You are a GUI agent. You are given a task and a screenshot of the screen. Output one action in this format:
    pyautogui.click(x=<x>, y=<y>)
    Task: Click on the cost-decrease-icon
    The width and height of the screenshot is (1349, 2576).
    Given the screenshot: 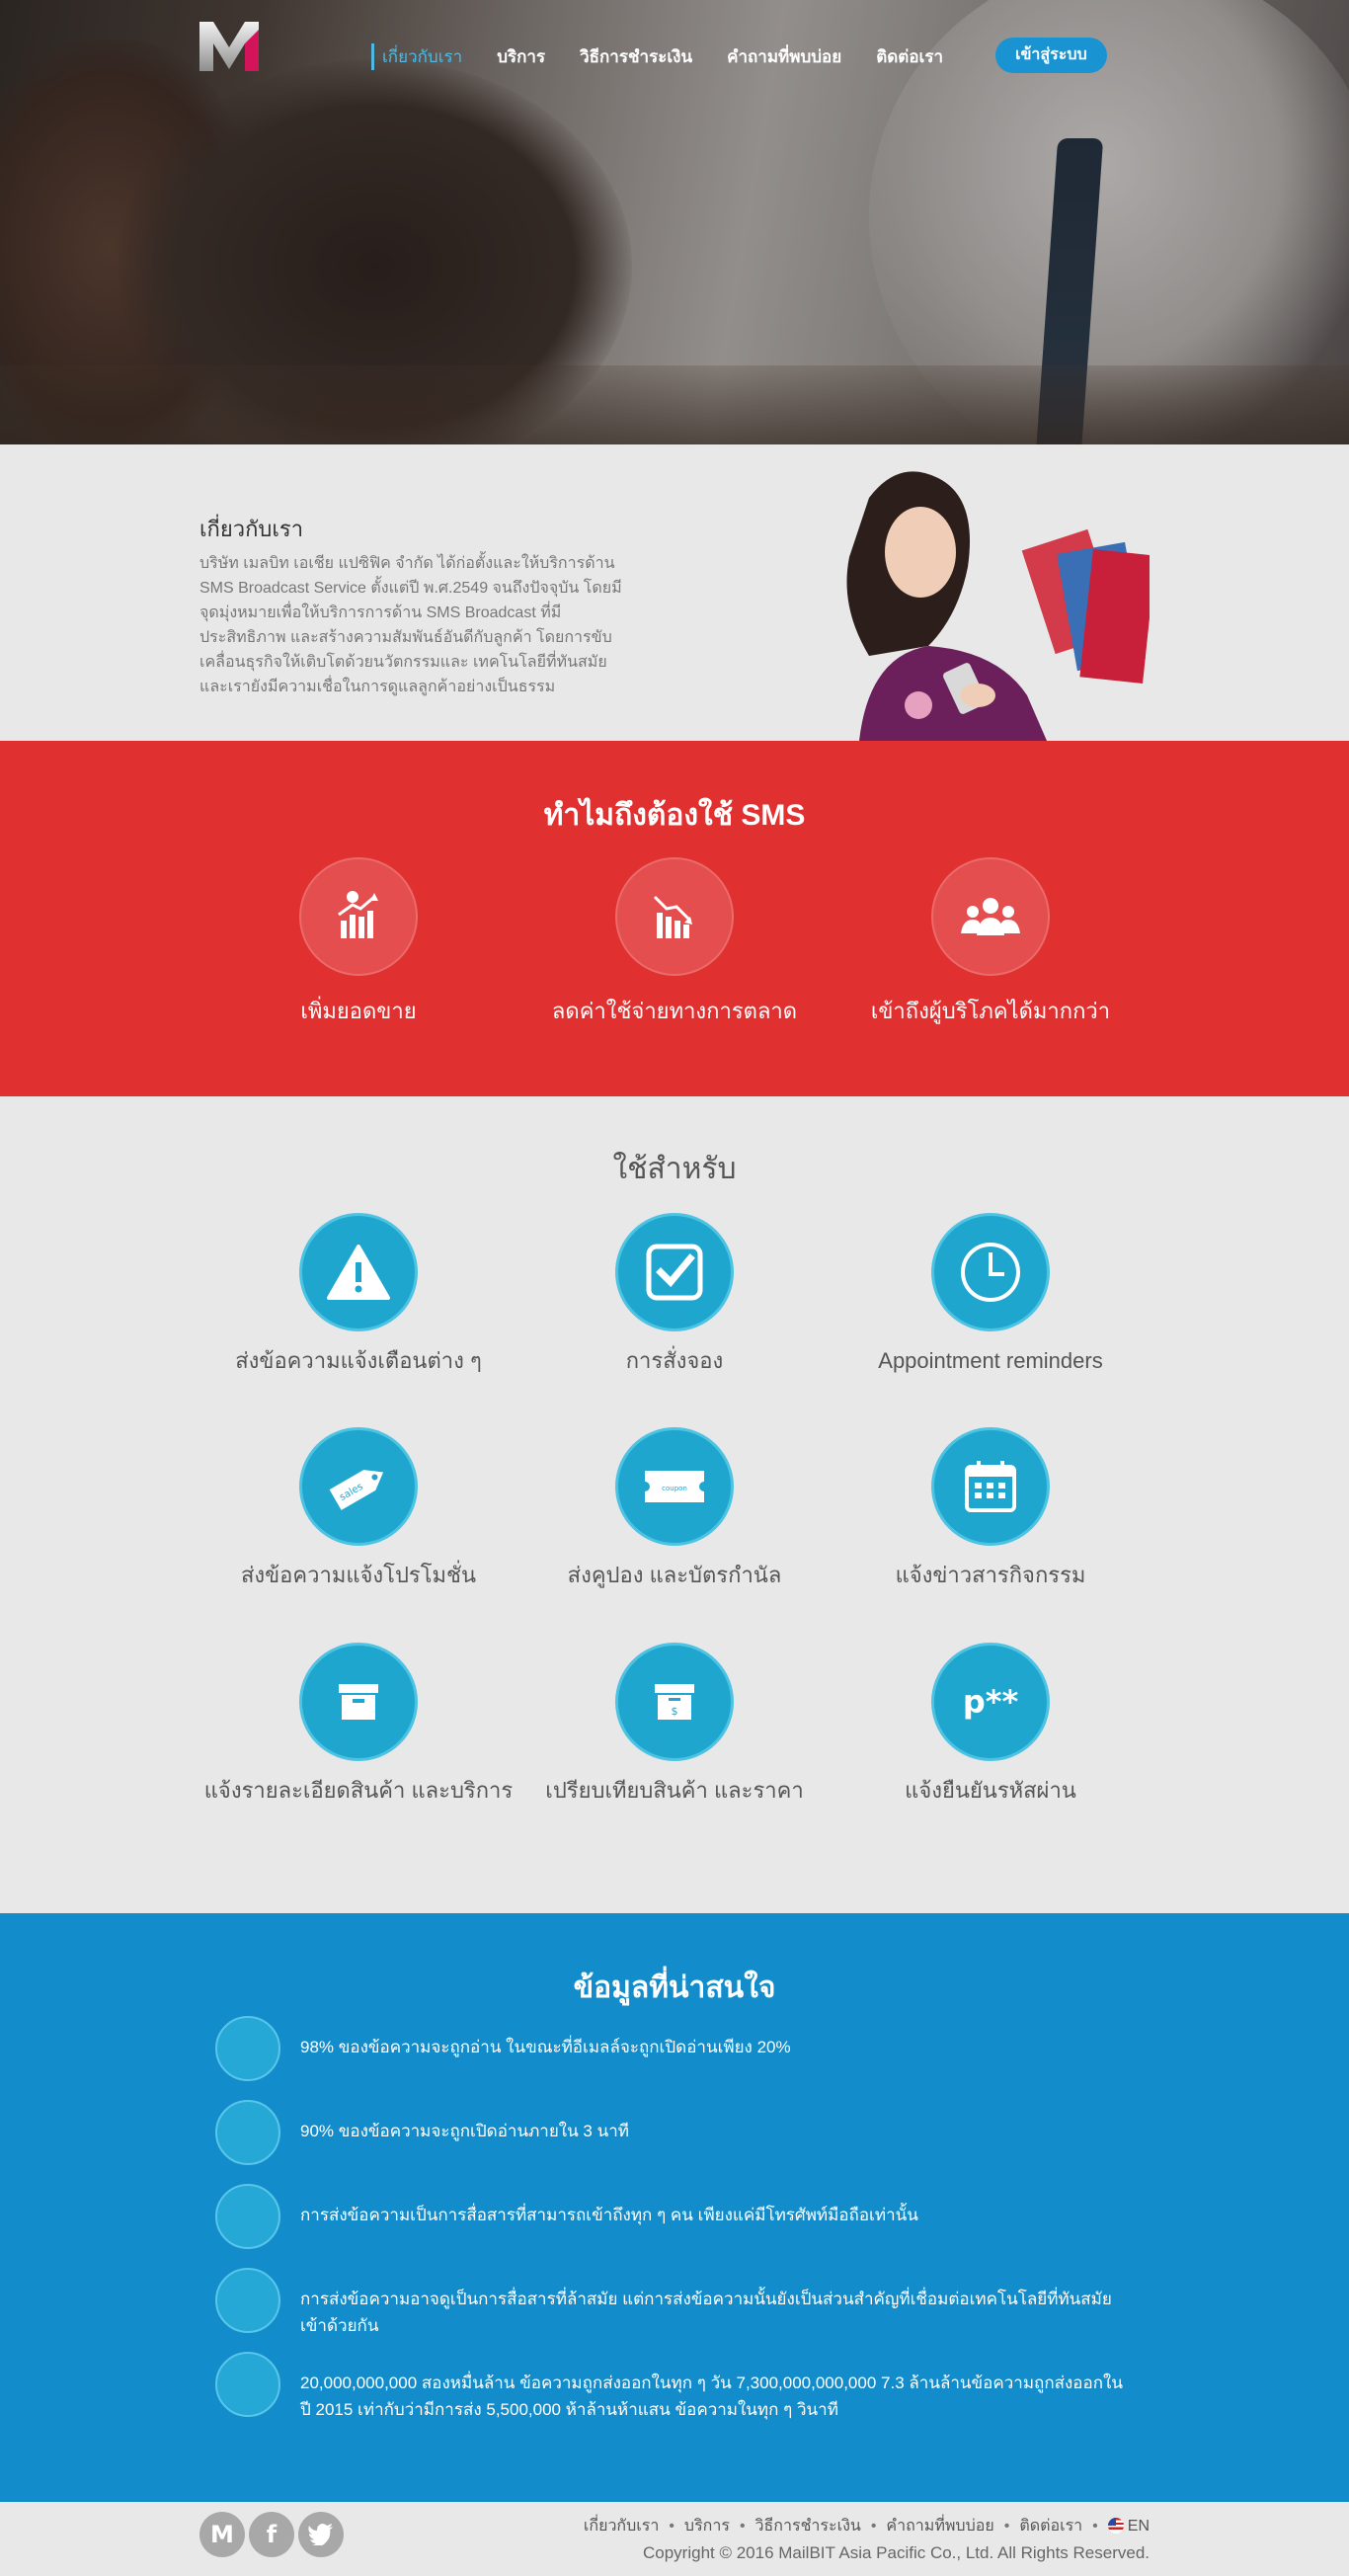 What is the action you would take?
    pyautogui.click(x=674, y=916)
    